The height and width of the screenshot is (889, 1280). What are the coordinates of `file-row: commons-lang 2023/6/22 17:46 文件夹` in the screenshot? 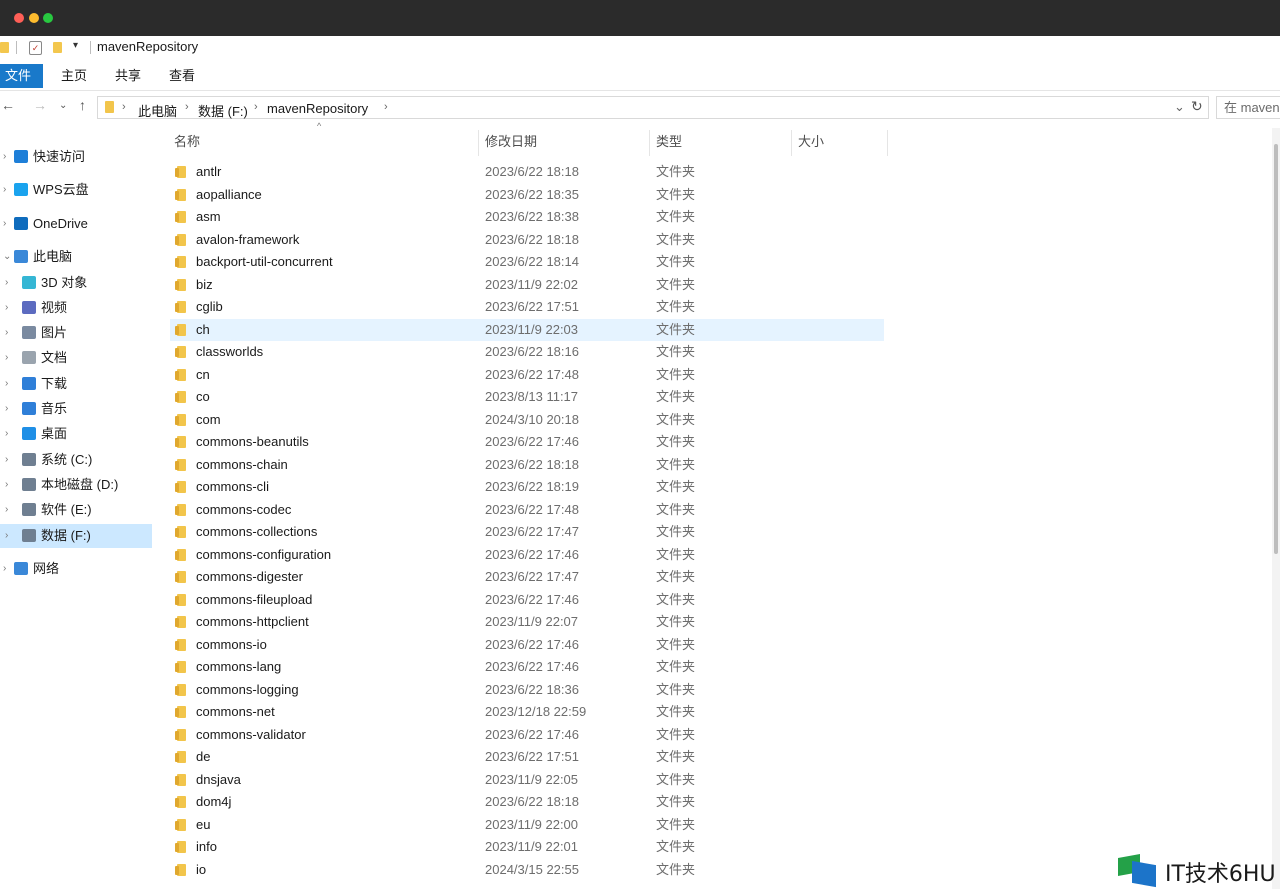 It's located at (530, 667).